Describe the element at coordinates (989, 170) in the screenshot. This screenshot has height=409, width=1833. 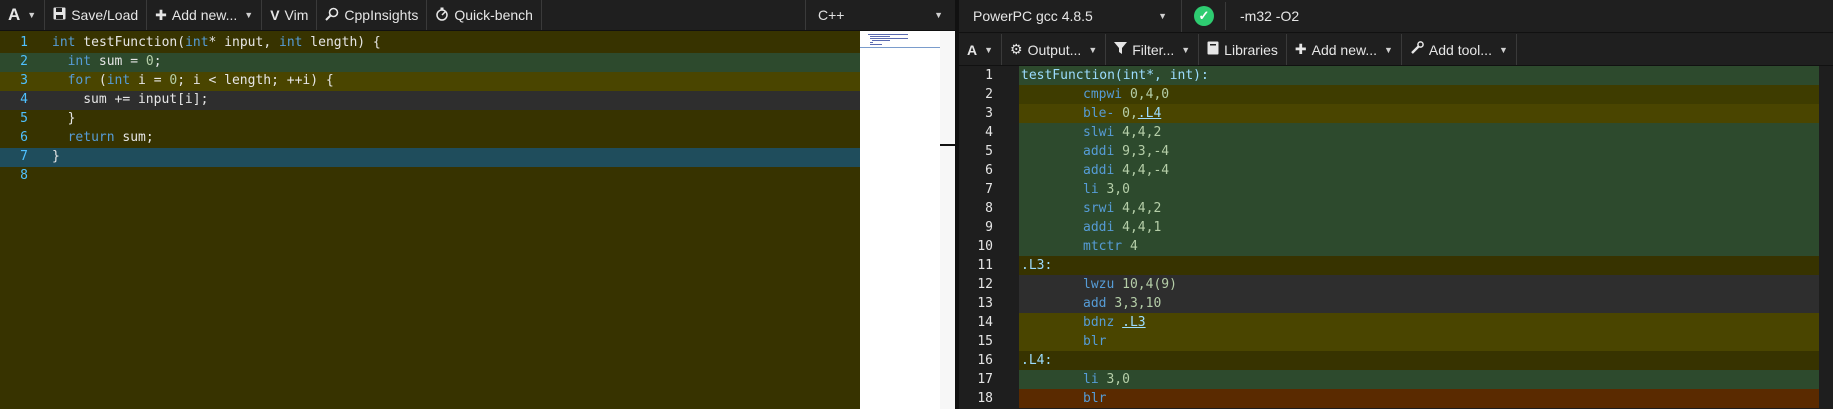
I see `asm-line-number: 6` at that location.